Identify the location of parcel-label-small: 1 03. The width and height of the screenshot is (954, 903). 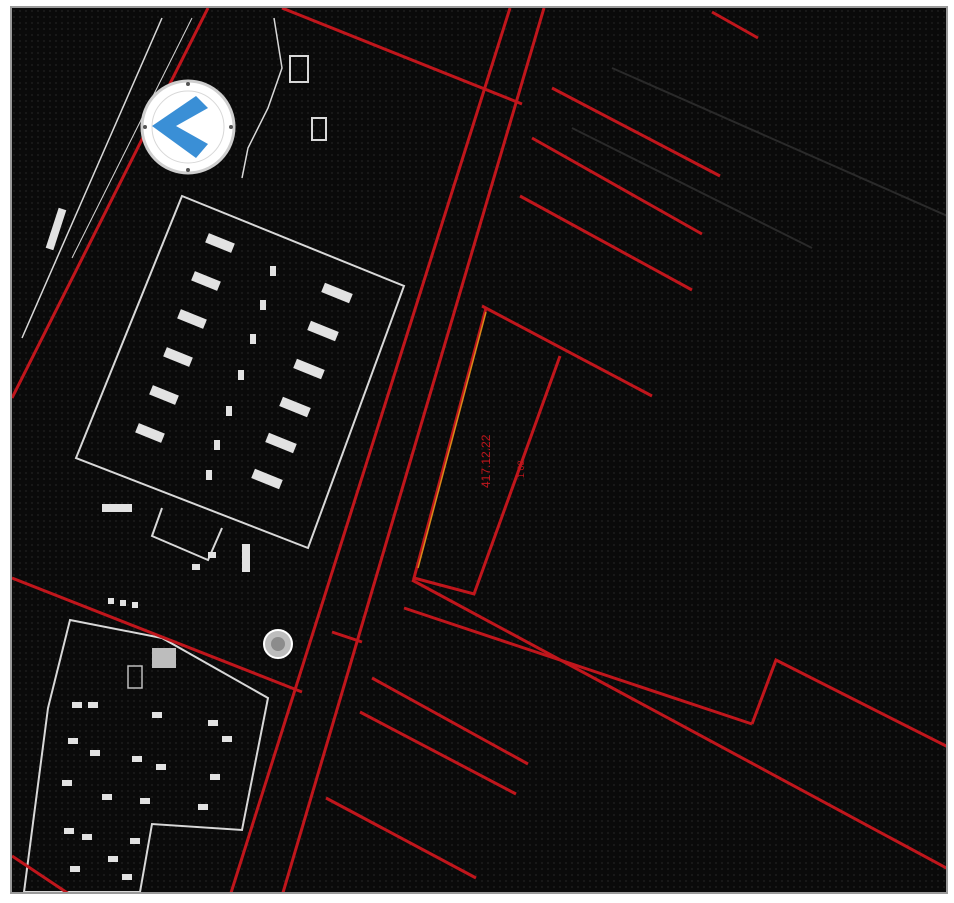
(521, 469).